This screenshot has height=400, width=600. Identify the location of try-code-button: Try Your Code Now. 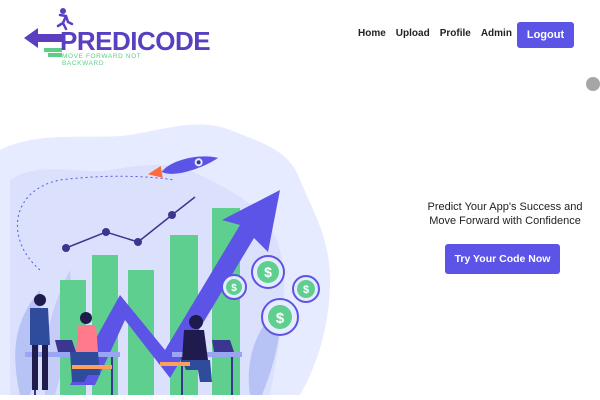
(502, 259).